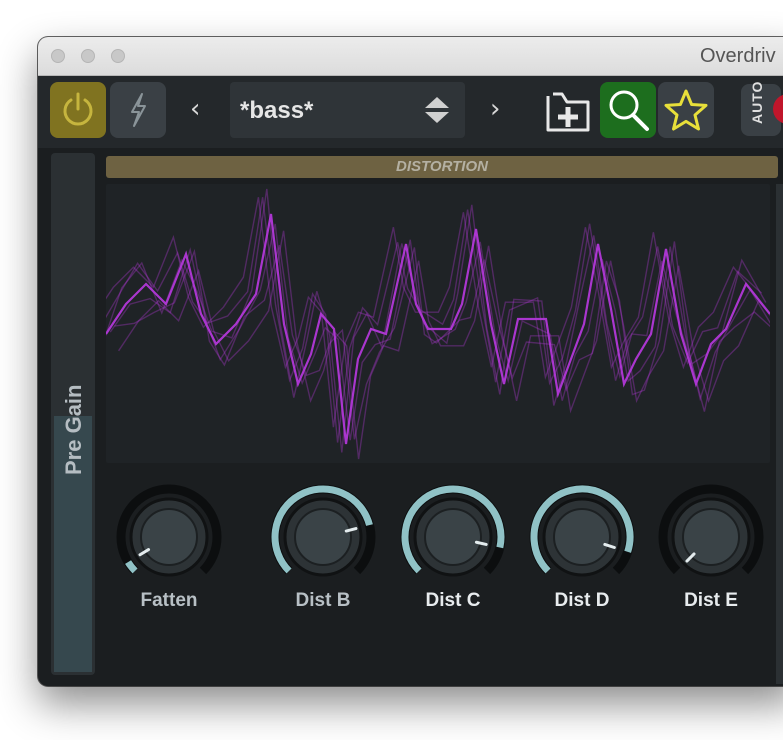 Image resolution: width=783 pixels, height=740 pixels. Describe the element at coordinates (757, 102) in the screenshot. I see `auto-label: AUTO` at that location.